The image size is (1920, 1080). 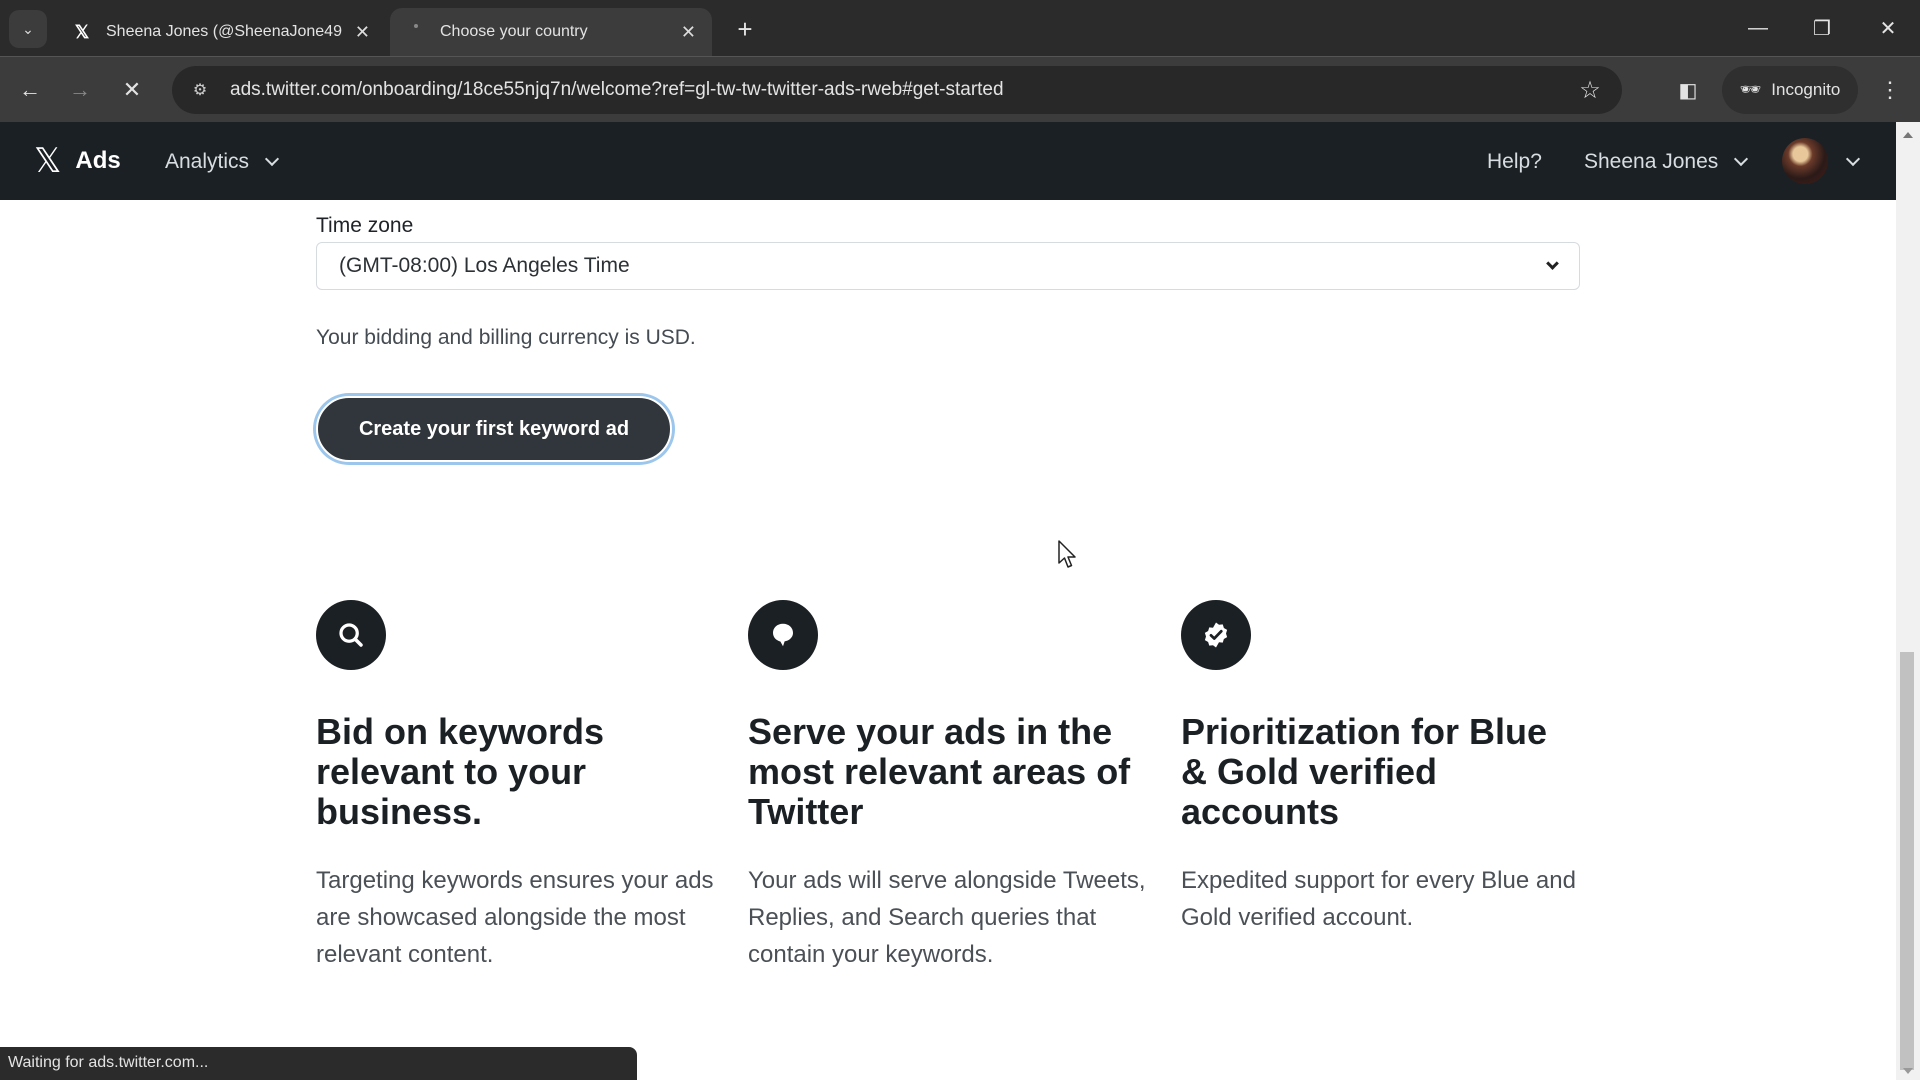 What do you see at coordinates (948, 266) in the screenshot?
I see `timezone-select: (GMT-08:00) Los Angeles Time` at bounding box center [948, 266].